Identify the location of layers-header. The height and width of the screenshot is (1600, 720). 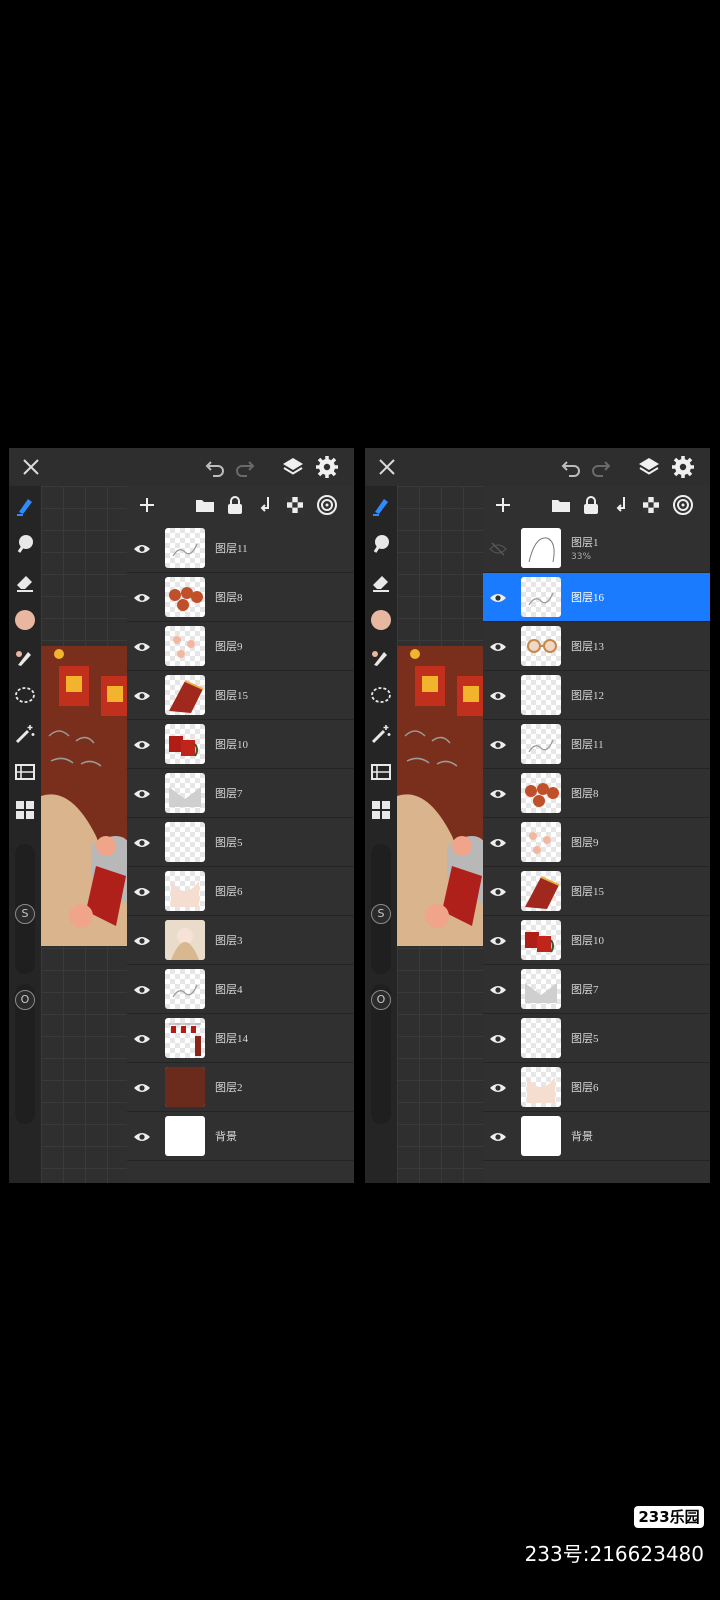
(596, 505).